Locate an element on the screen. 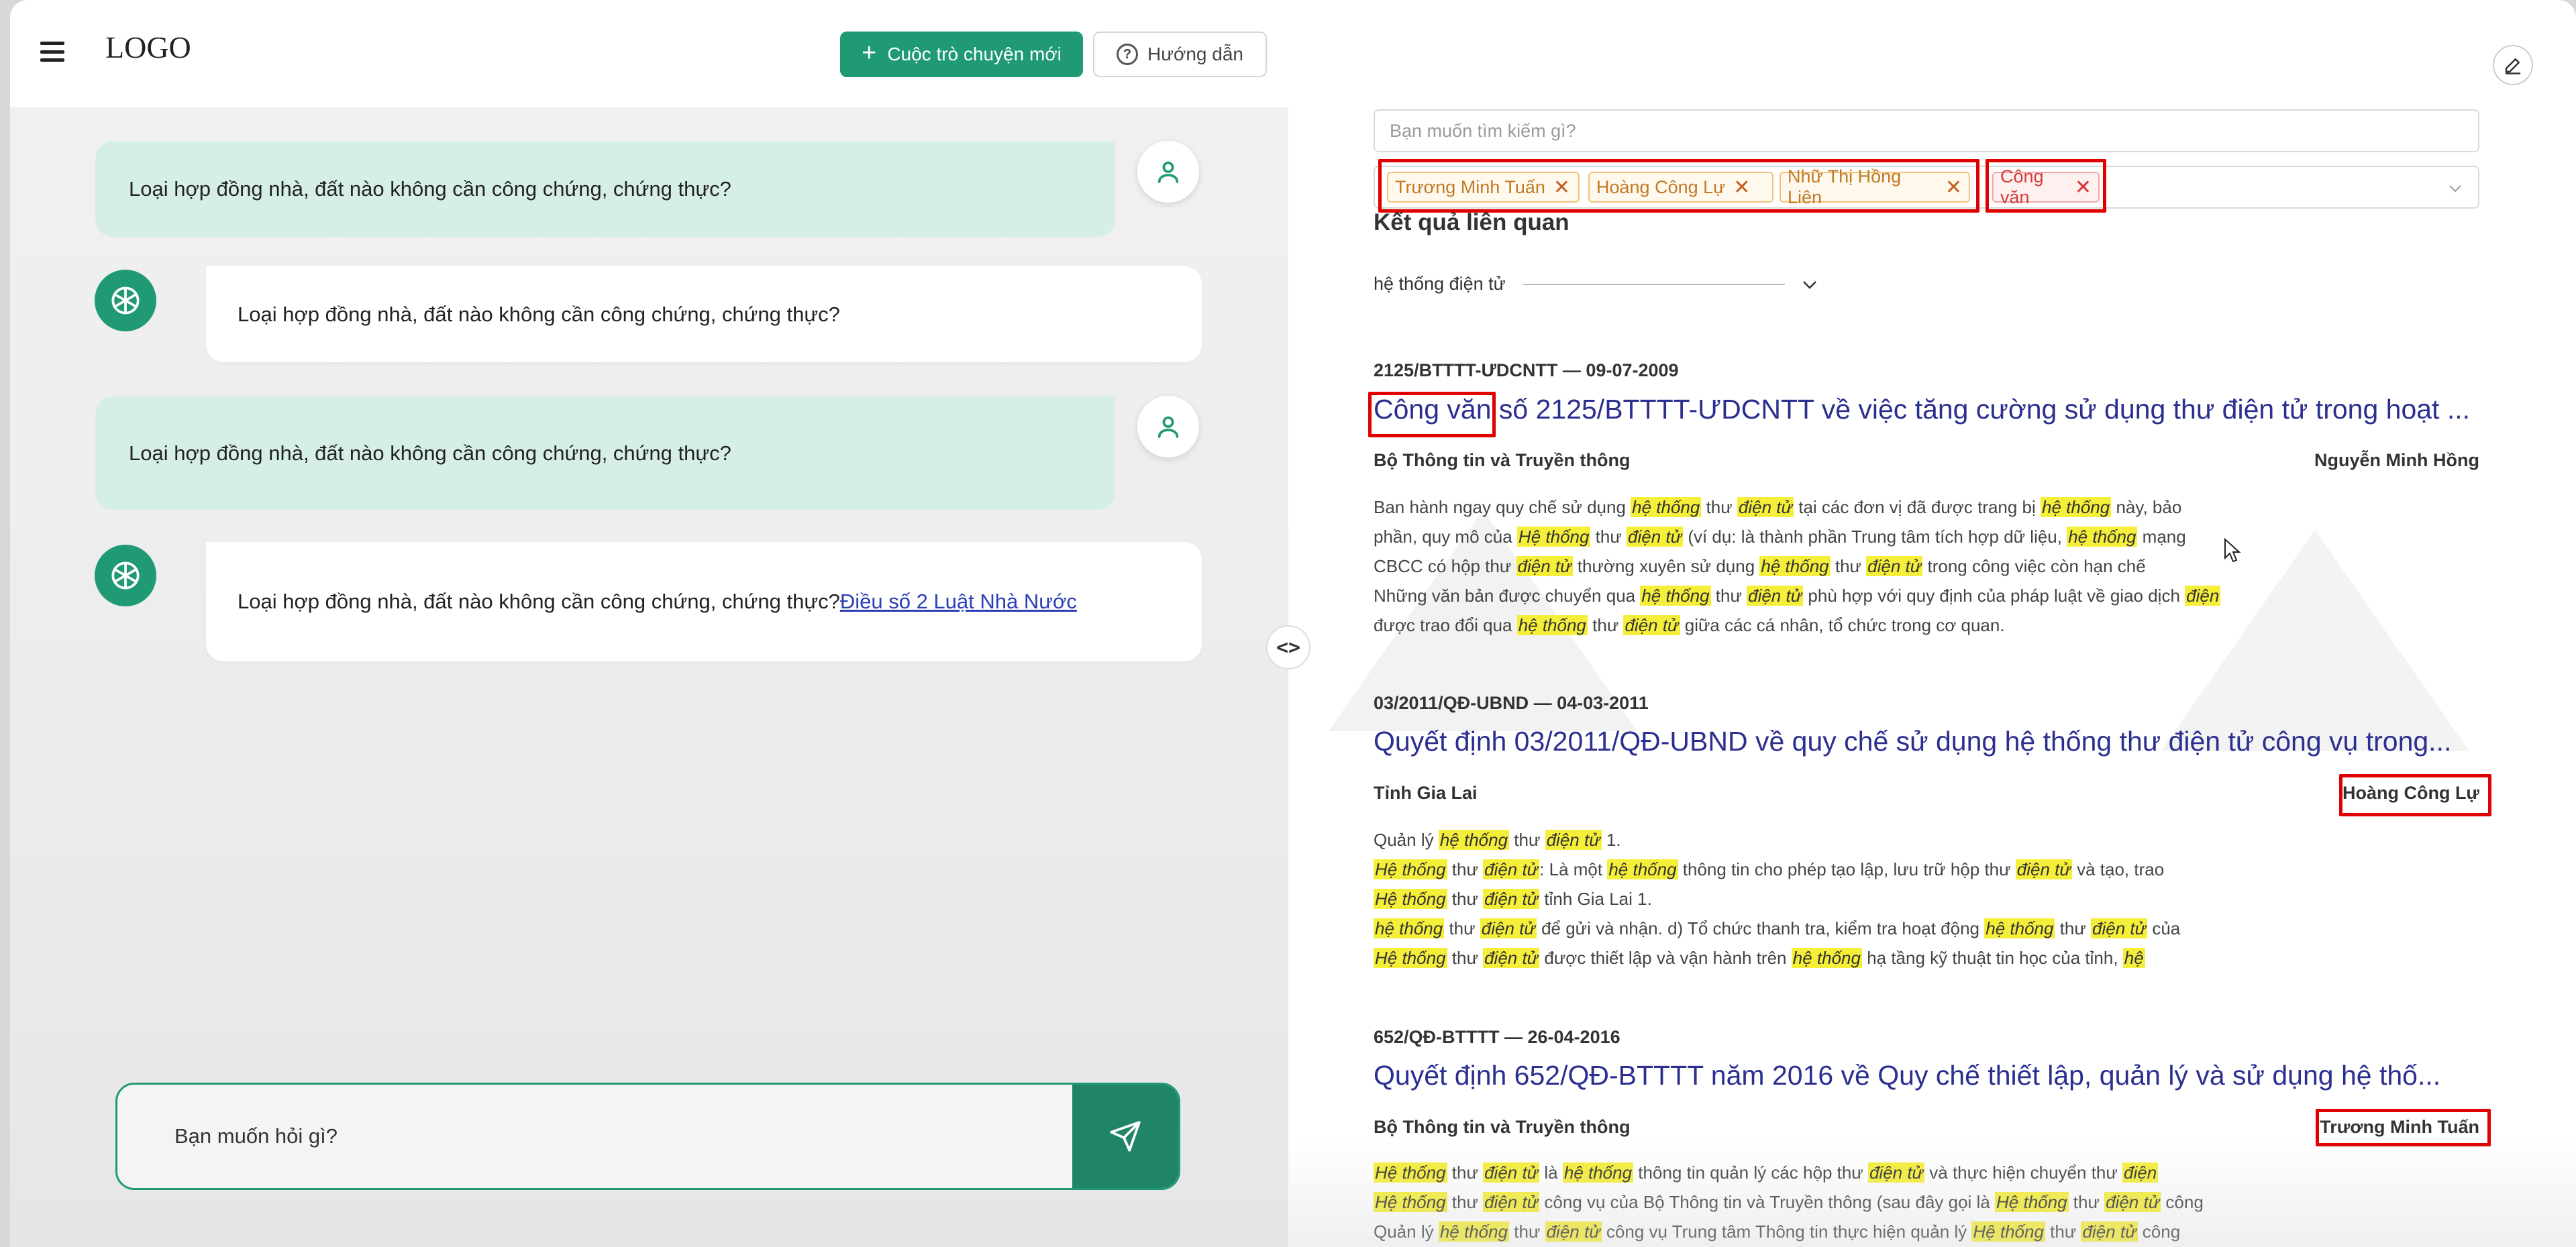 The height and width of the screenshot is (1247, 2576). panel-toggle-button: <> is located at coordinates (1288, 647).